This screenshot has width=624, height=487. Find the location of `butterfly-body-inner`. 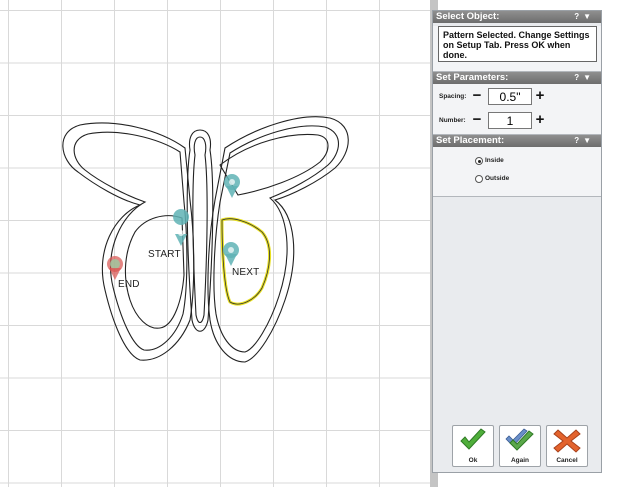

butterfly-body-inner is located at coordinates (200, 230).